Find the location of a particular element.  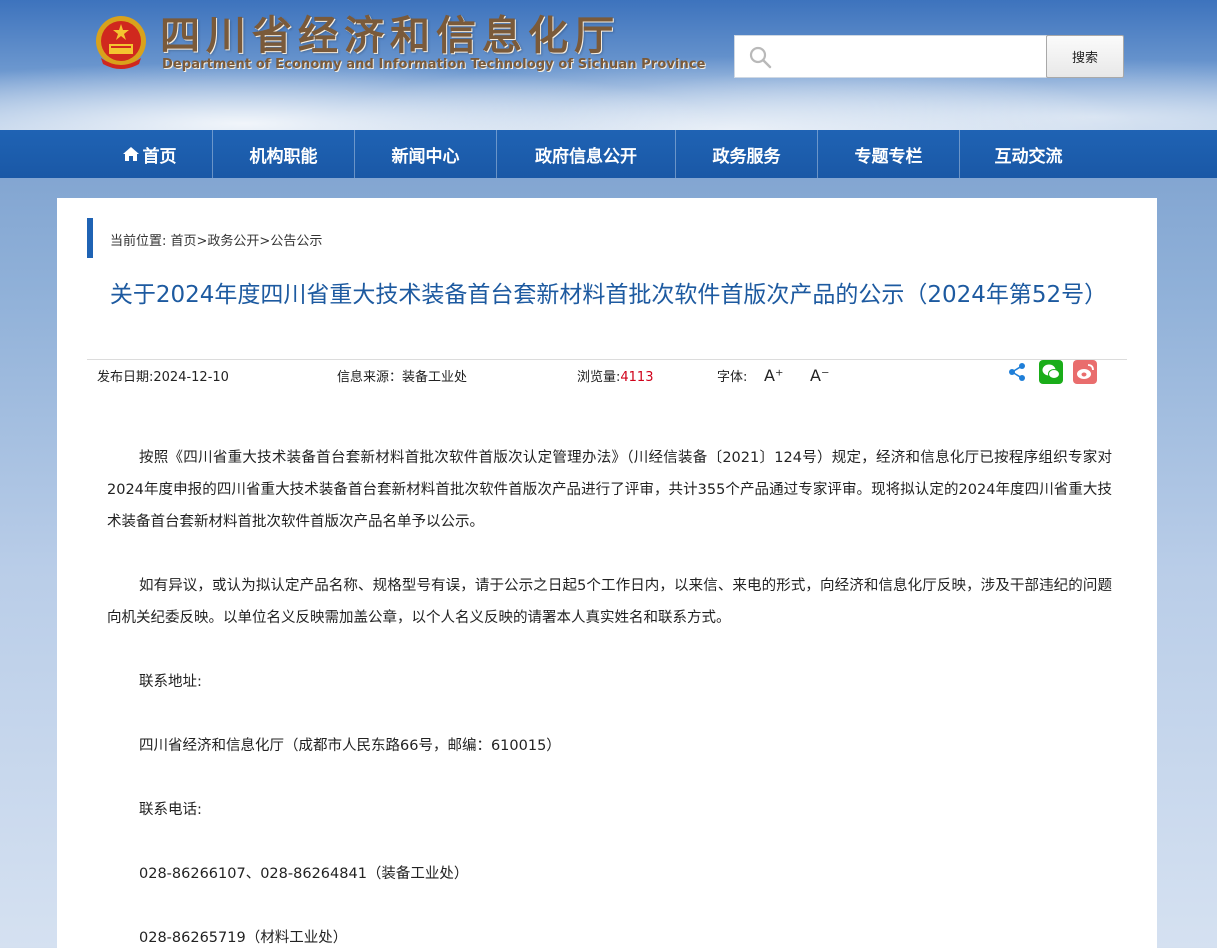

nav-item-label: 新闻中心 is located at coordinates (425, 156).